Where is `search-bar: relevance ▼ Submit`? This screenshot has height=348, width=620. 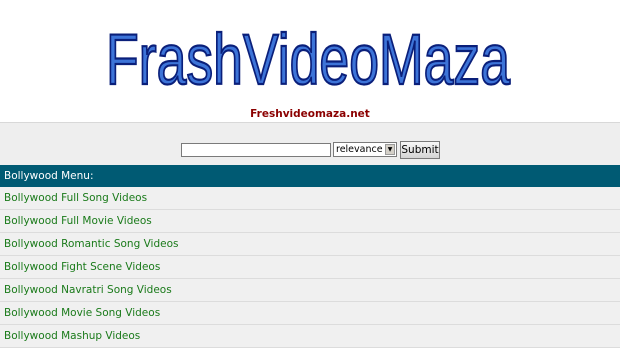
search-bar: relevance ▼ Submit is located at coordinates (310, 143).